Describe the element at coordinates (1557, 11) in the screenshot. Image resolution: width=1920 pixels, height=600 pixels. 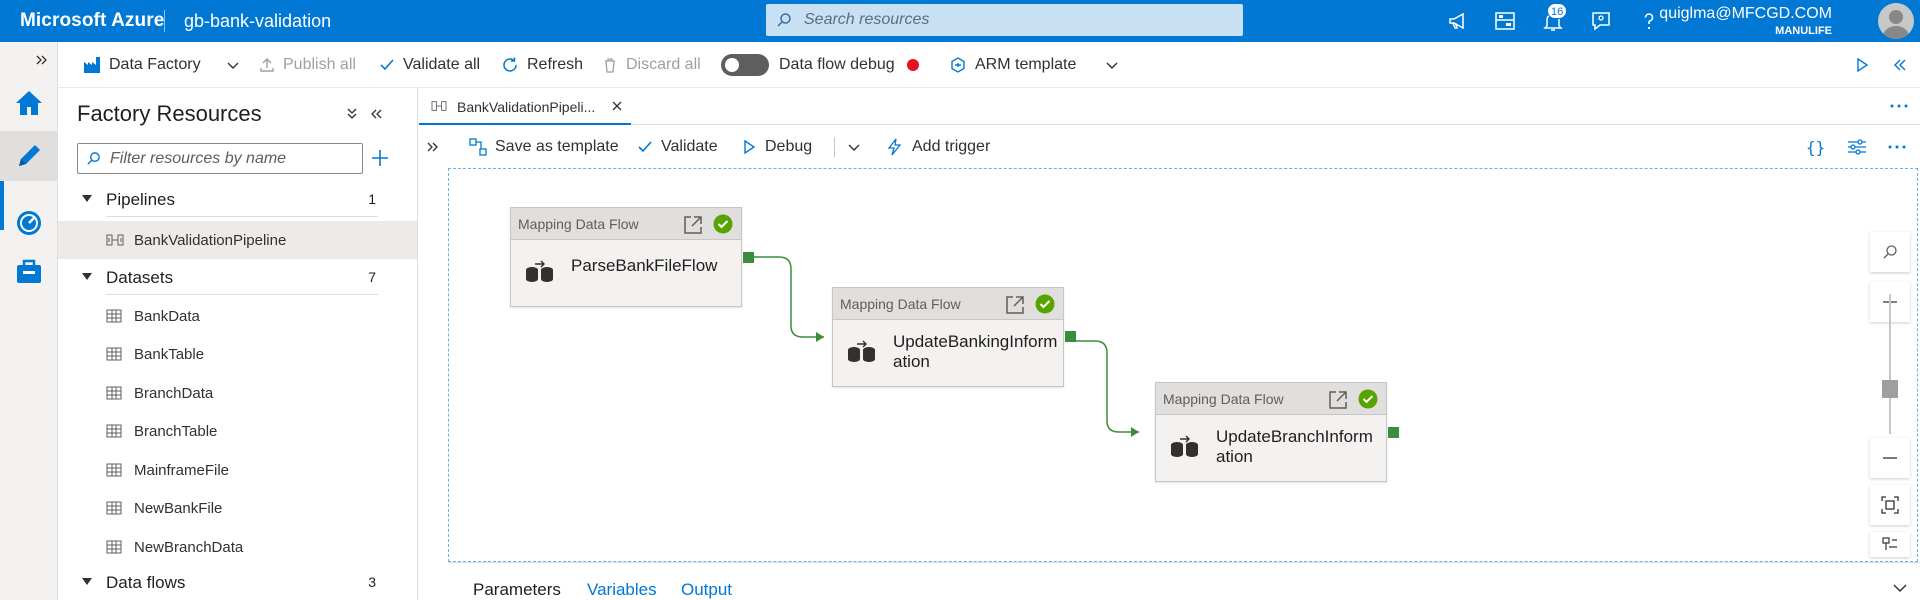
I see `notification-count-badge: 16` at that location.